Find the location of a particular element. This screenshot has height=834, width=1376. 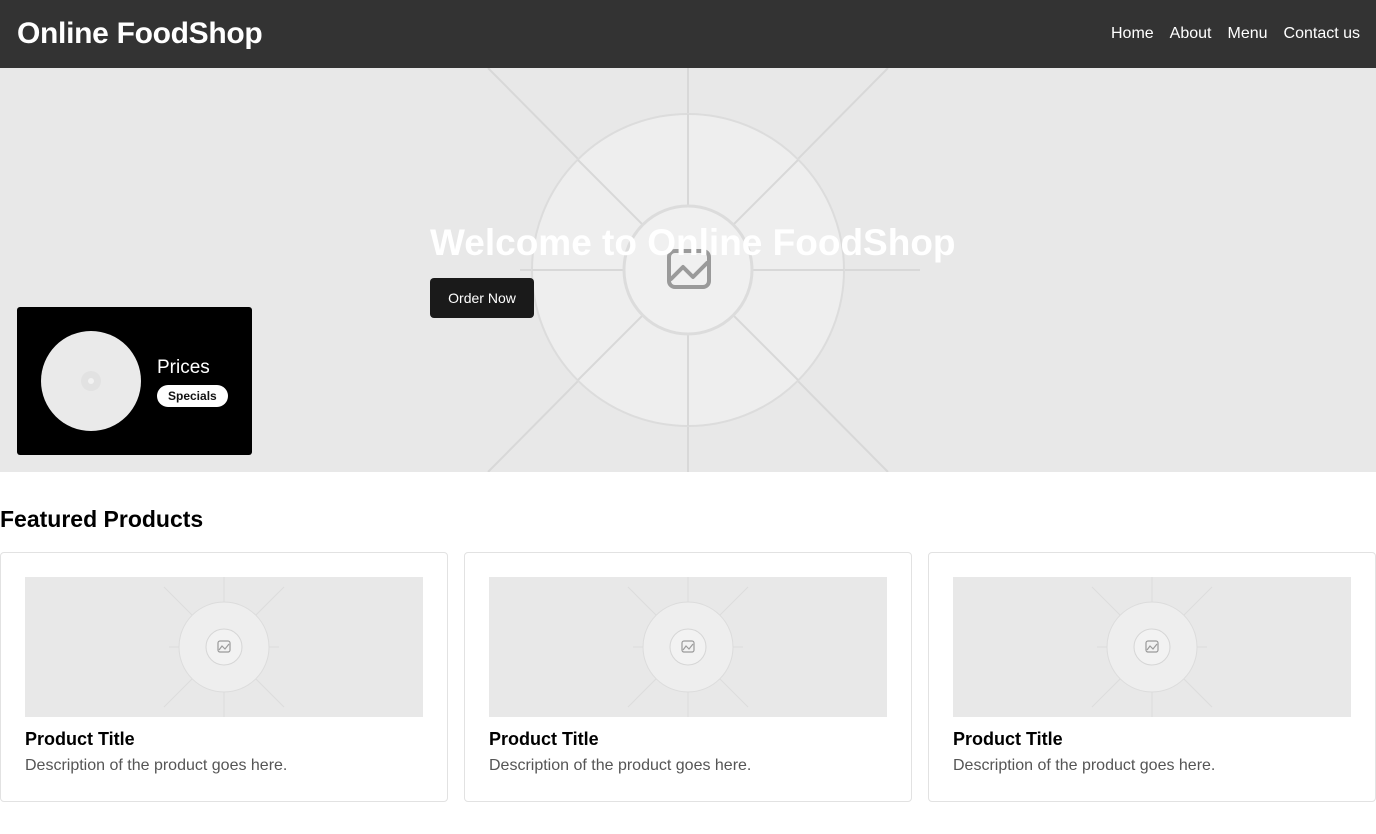

nav-about-link: About is located at coordinates (1191, 34).